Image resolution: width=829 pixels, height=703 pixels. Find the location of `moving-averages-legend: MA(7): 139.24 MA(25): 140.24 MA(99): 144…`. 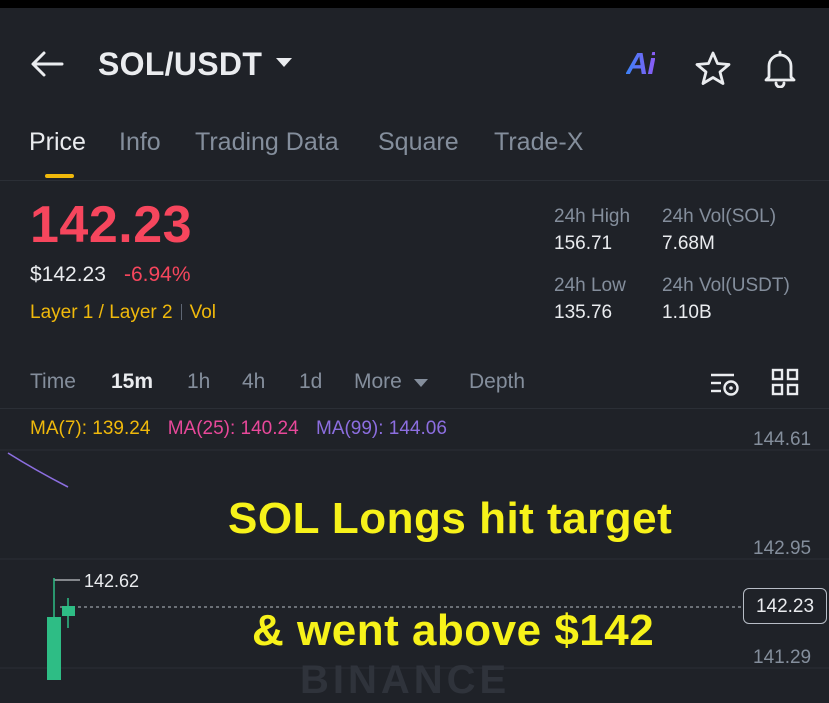

moving-averages-legend: MA(7): 139.24 MA(25): 140.24 MA(99): 144… is located at coordinates (238, 429).